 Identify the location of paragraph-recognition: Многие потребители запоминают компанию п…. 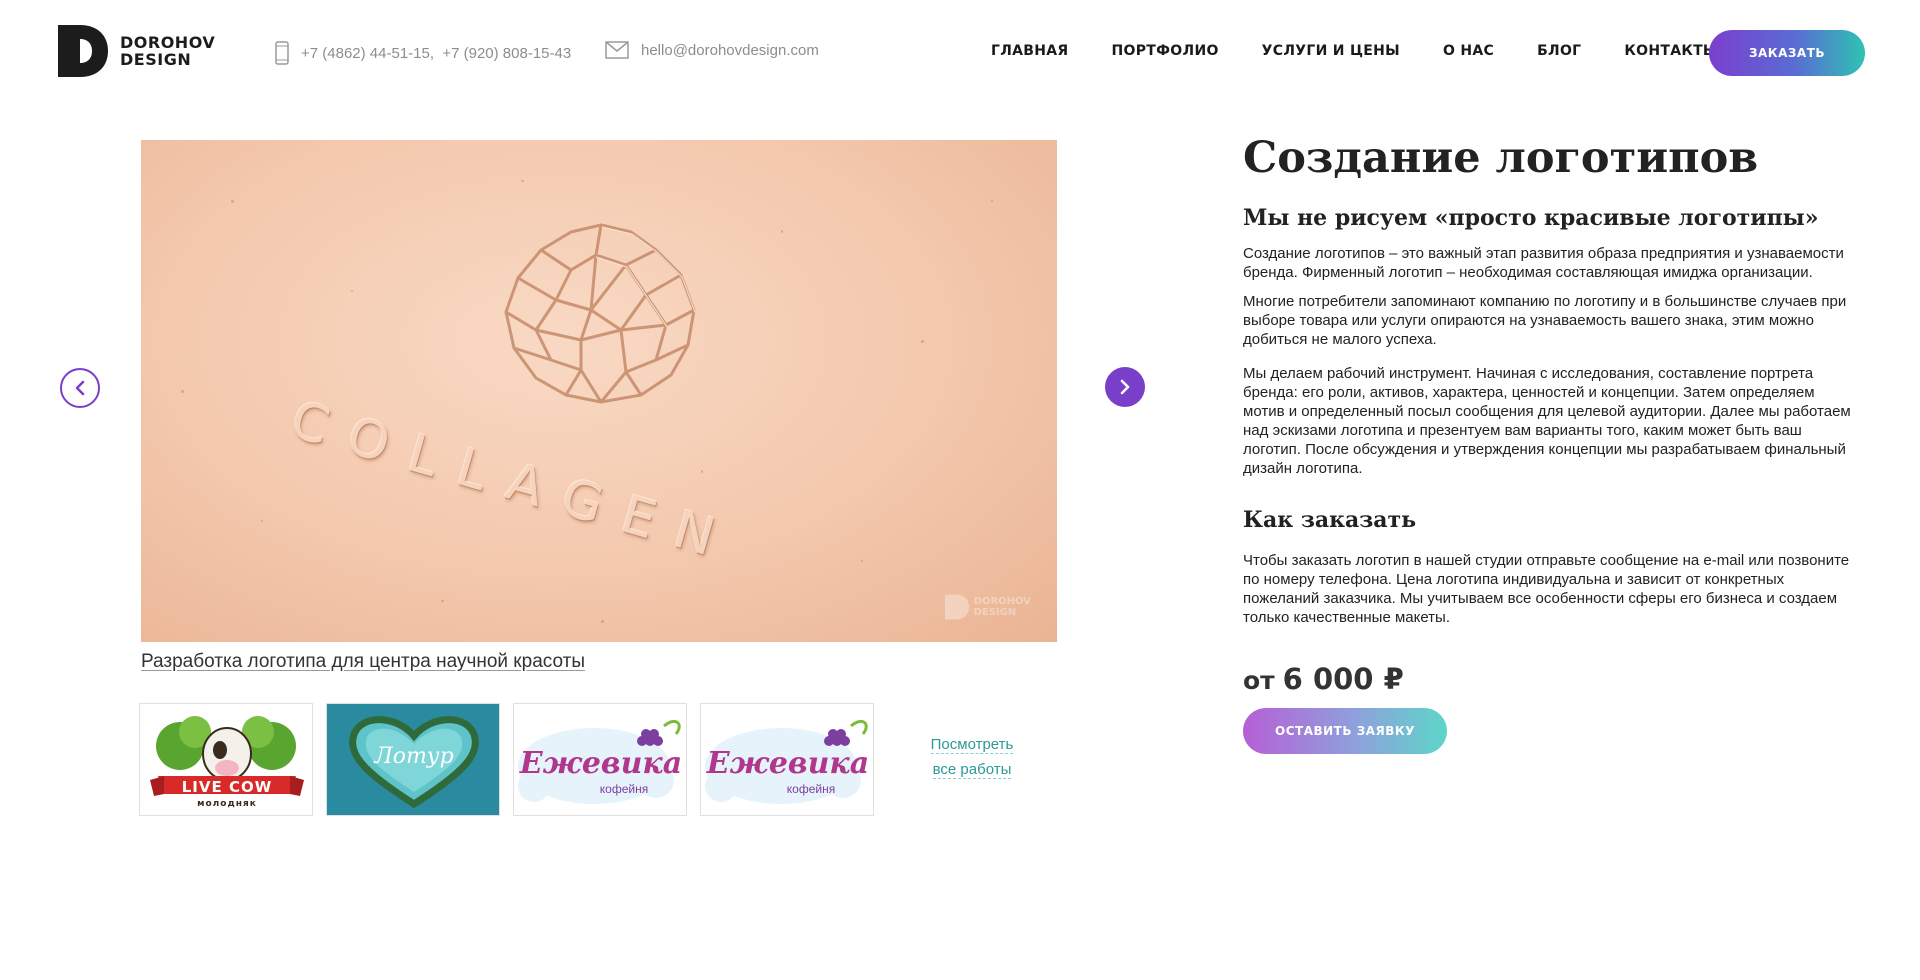
(1545, 320).